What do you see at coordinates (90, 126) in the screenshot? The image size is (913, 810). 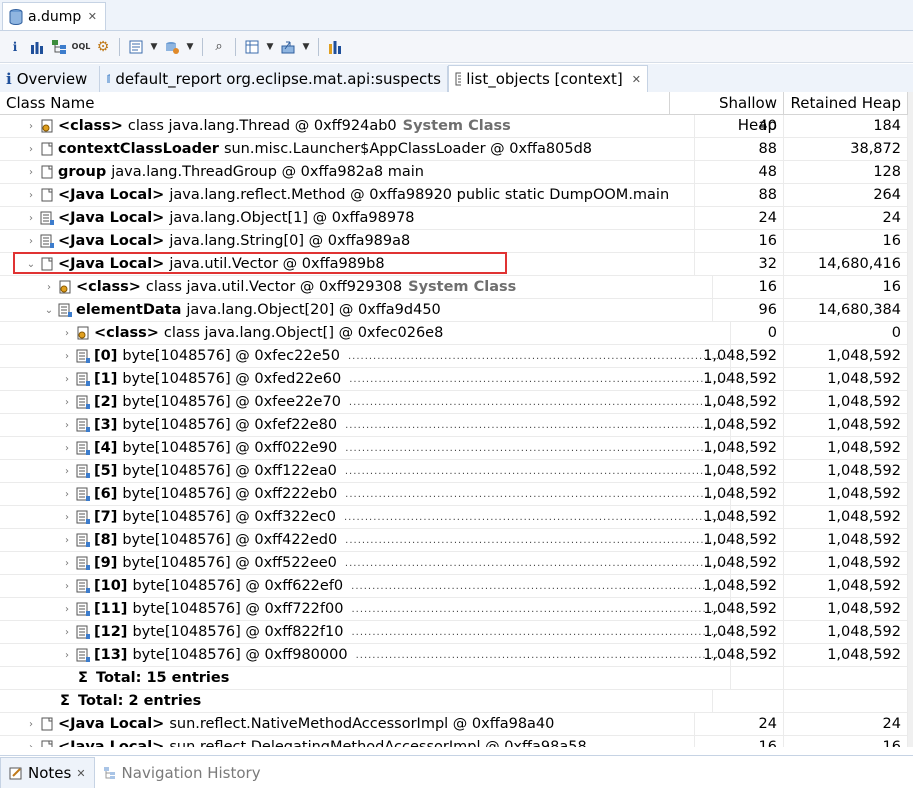 I see `row-prefix: <class>` at bounding box center [90, 126].